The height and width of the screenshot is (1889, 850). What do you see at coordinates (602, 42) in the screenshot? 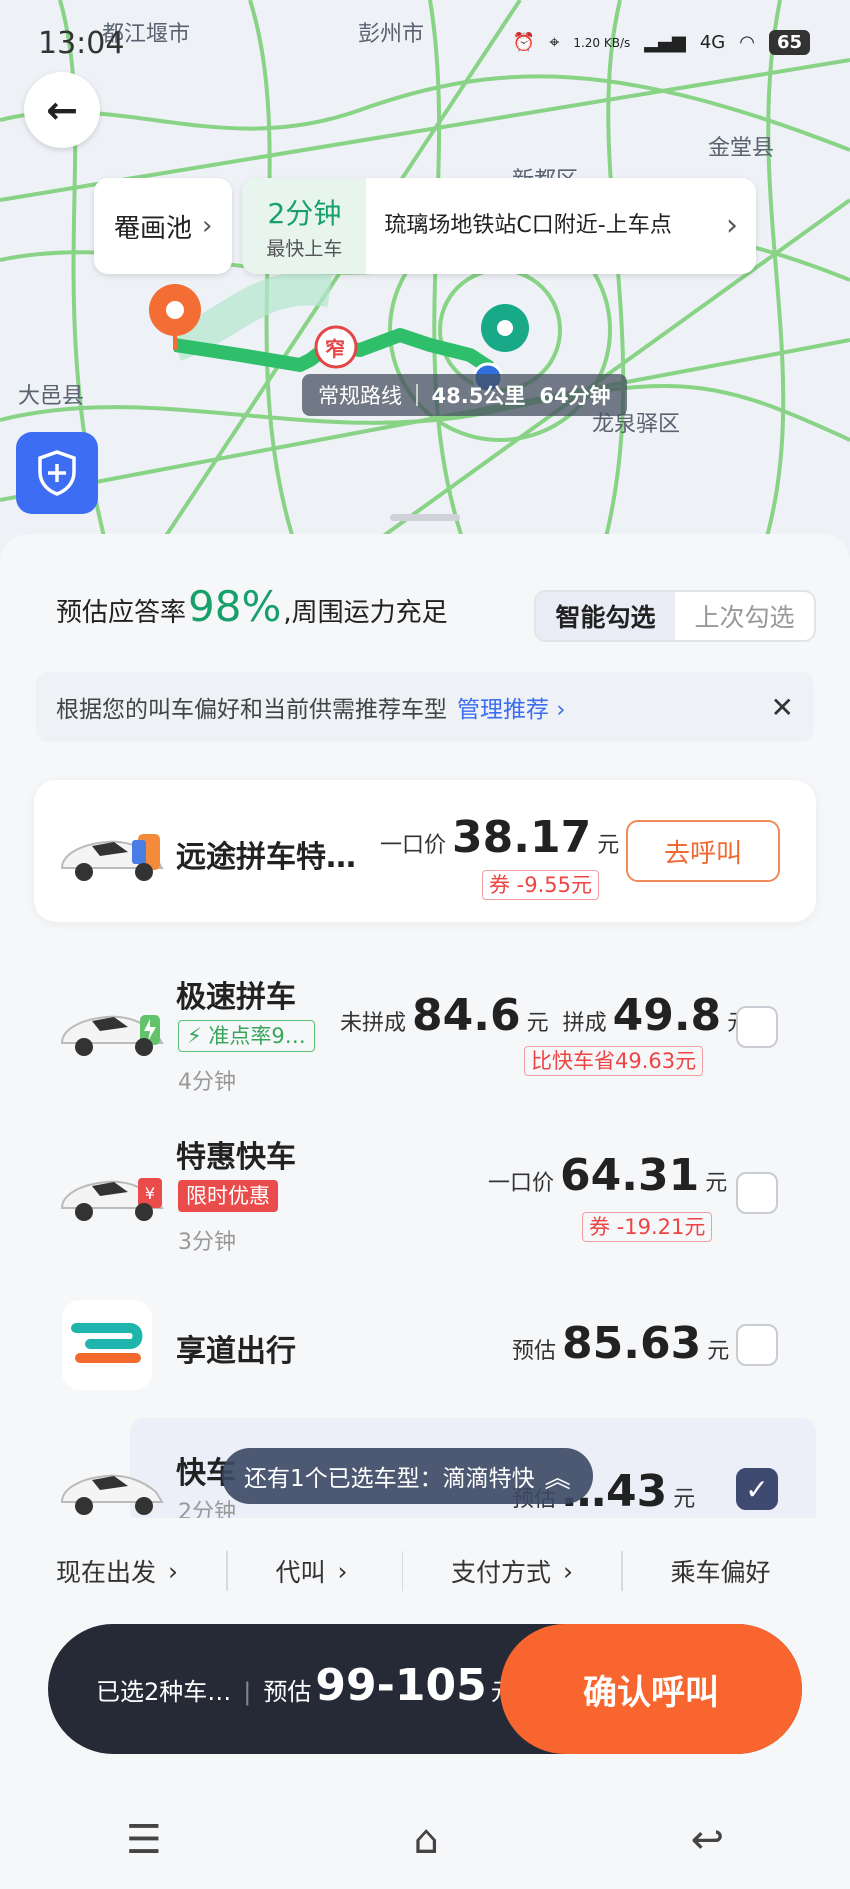
I see `net-speed: 1.20 KB/s` at bounding box center [602, 42].